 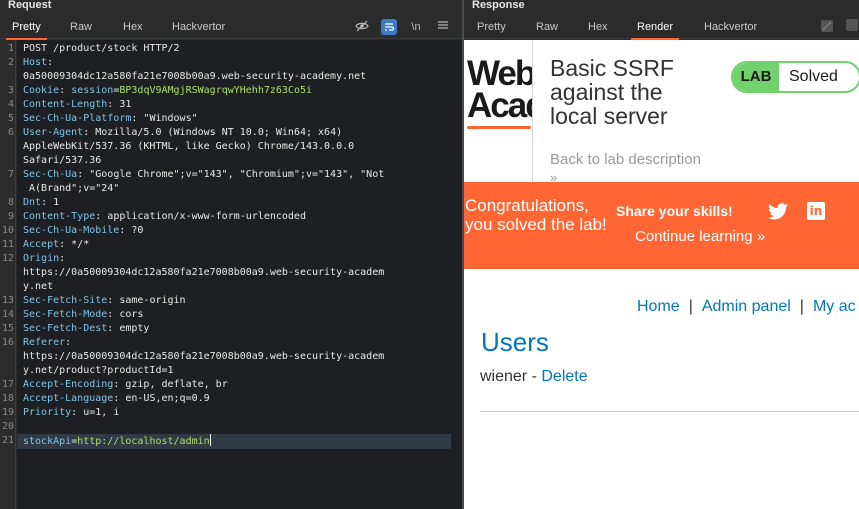 I want to click on text-caret, so click(x=210, y=440).